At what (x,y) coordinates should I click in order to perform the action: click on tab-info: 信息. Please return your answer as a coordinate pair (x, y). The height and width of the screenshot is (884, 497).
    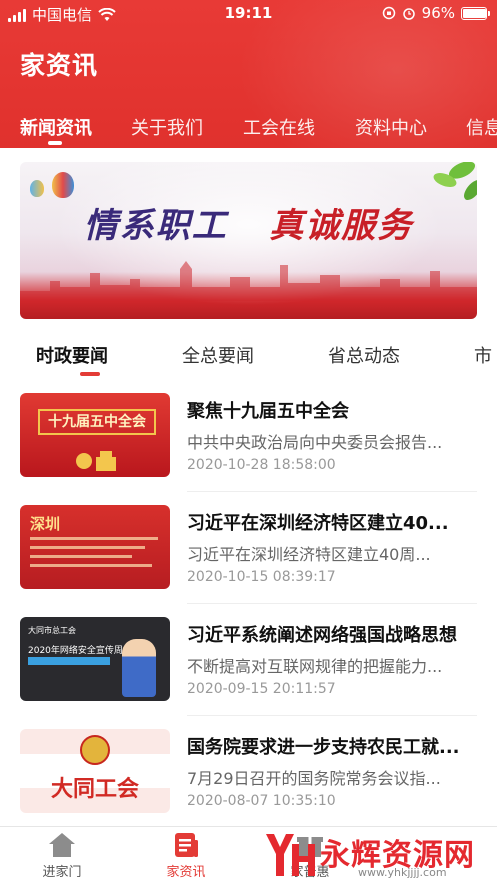
    Looking at the image, I should click on (481, 127).